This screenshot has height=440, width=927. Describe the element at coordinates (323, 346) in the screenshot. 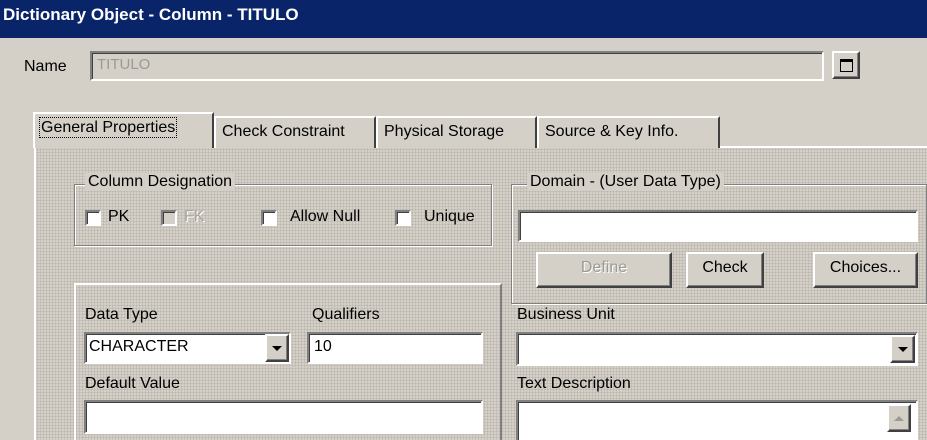

I see `qualifiers-value: 10` at that location.